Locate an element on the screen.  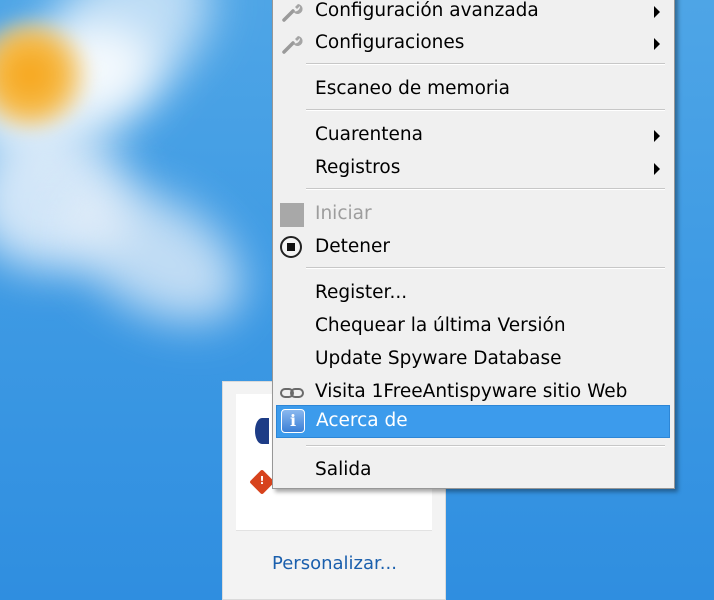
menu-item-label: Escaneo de memoria is located at coordinates (412, 88).